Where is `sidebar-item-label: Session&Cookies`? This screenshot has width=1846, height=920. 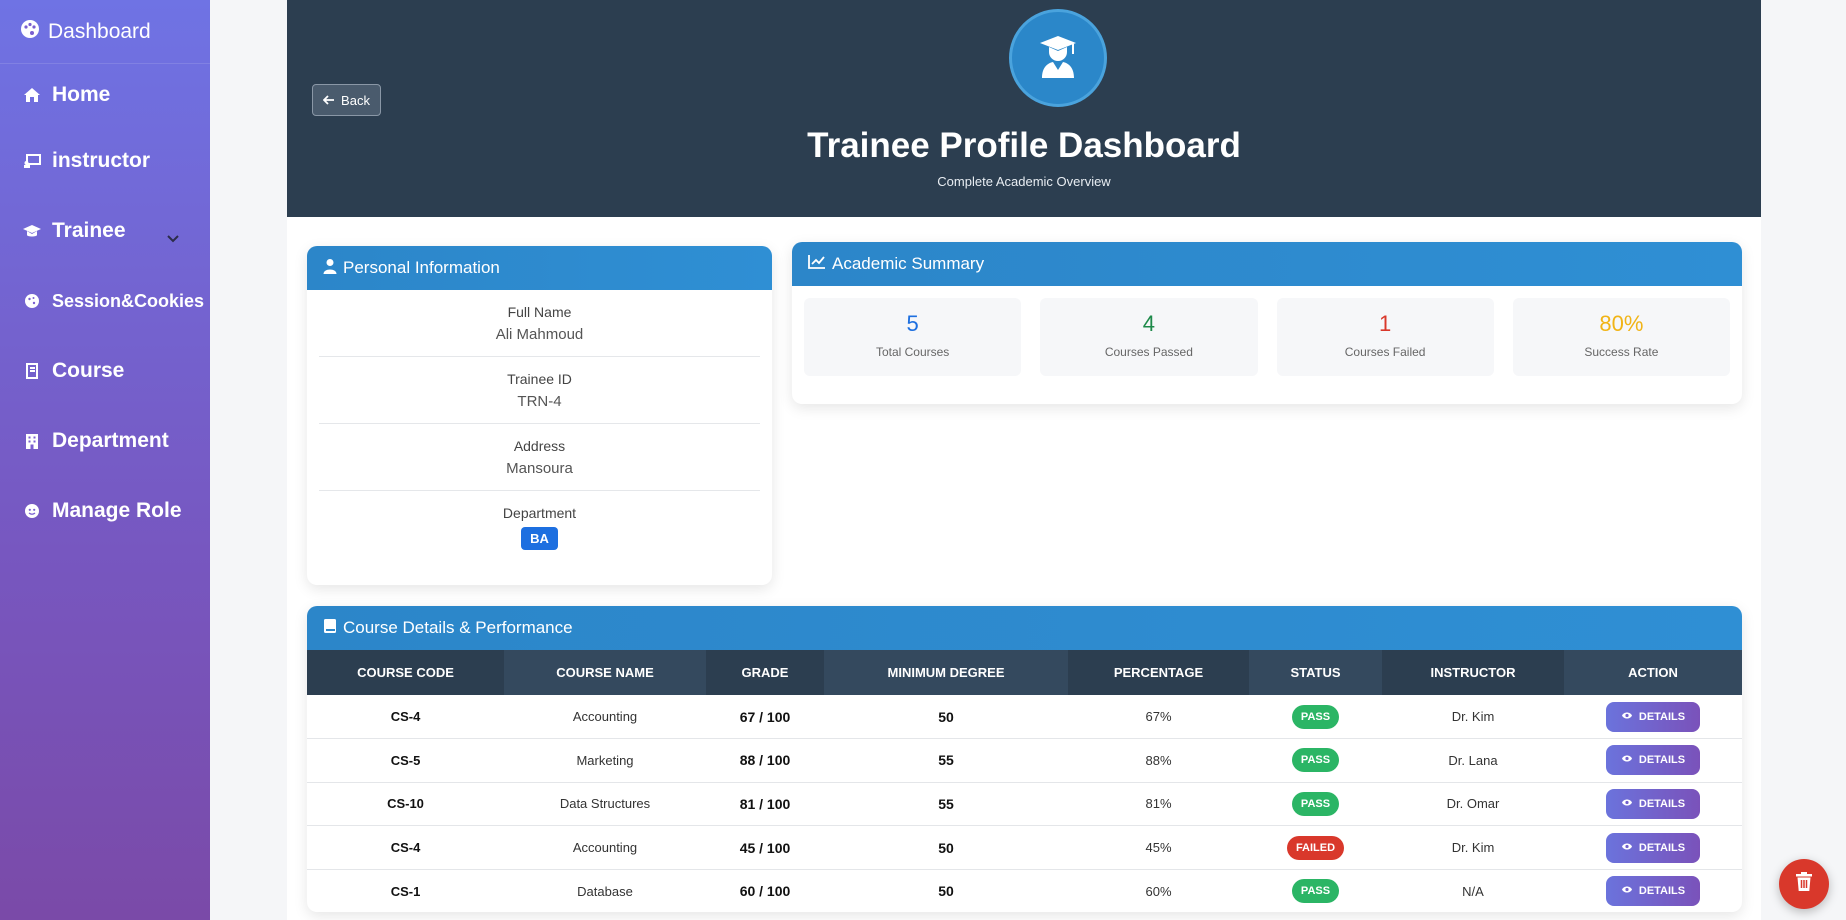
sidebar-item-label: Session&Cookies is located at coordinates (128, 300).